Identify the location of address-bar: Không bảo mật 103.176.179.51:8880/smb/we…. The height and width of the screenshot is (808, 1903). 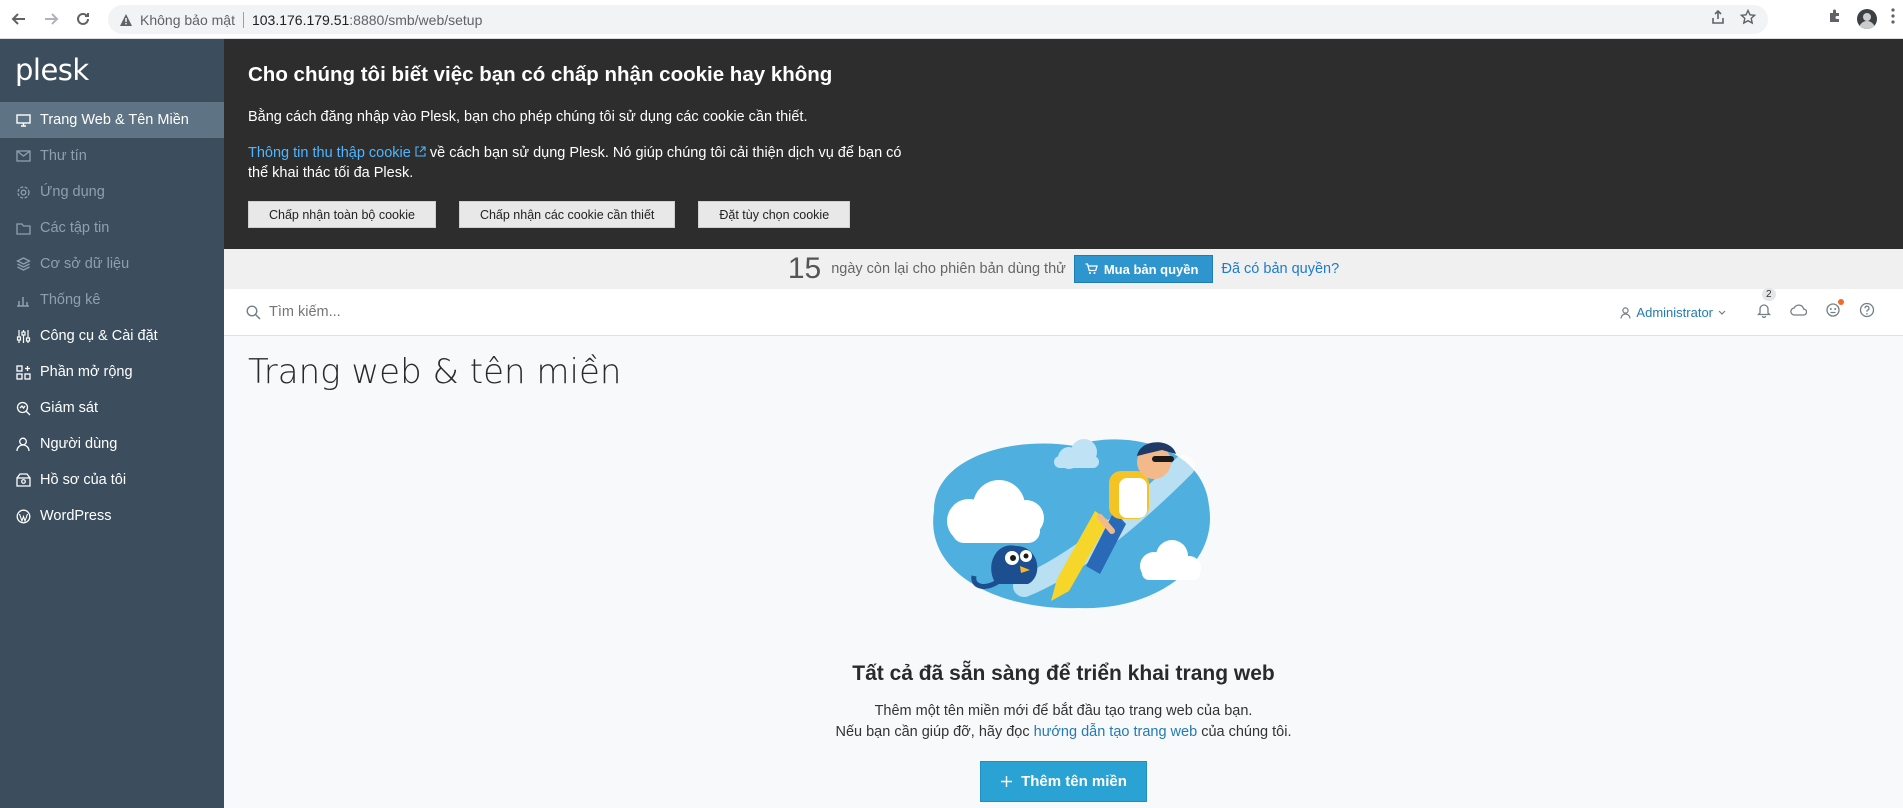
(938, 19).